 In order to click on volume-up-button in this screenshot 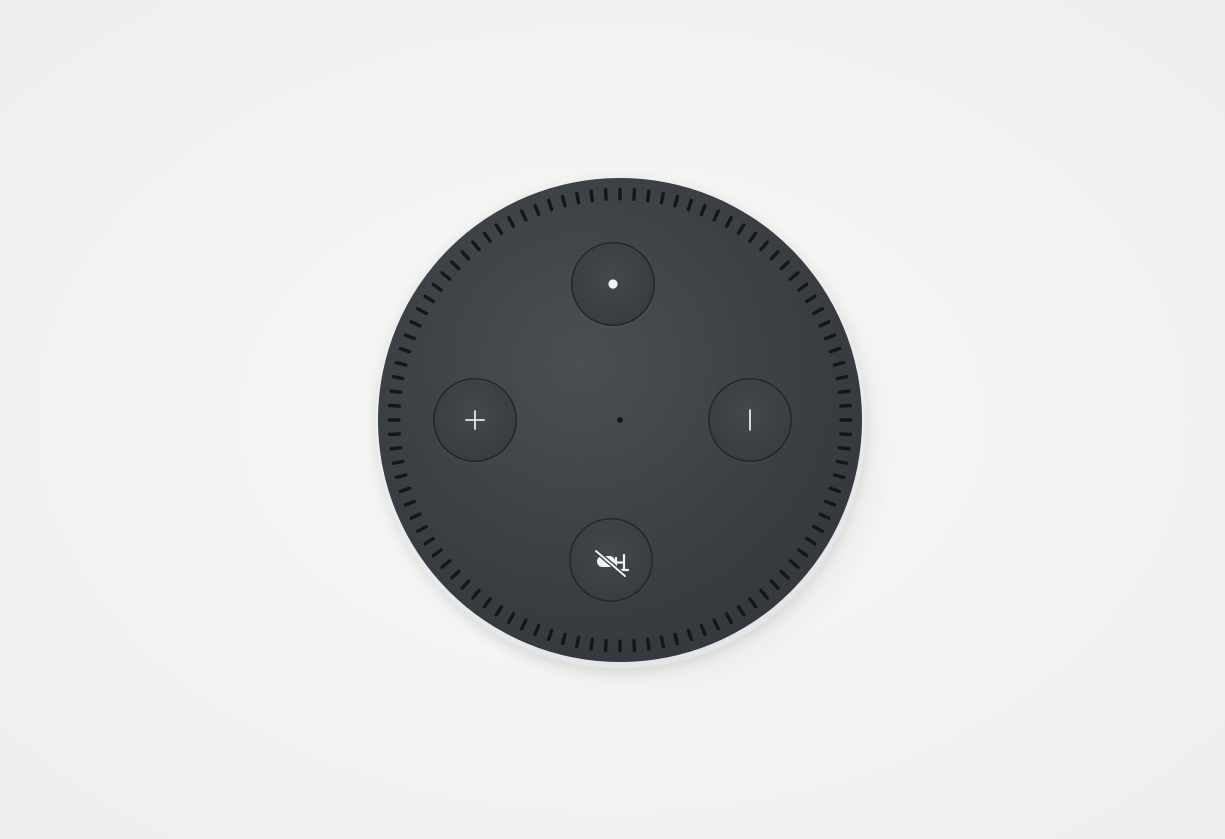, I will do `click(475, 420)`.